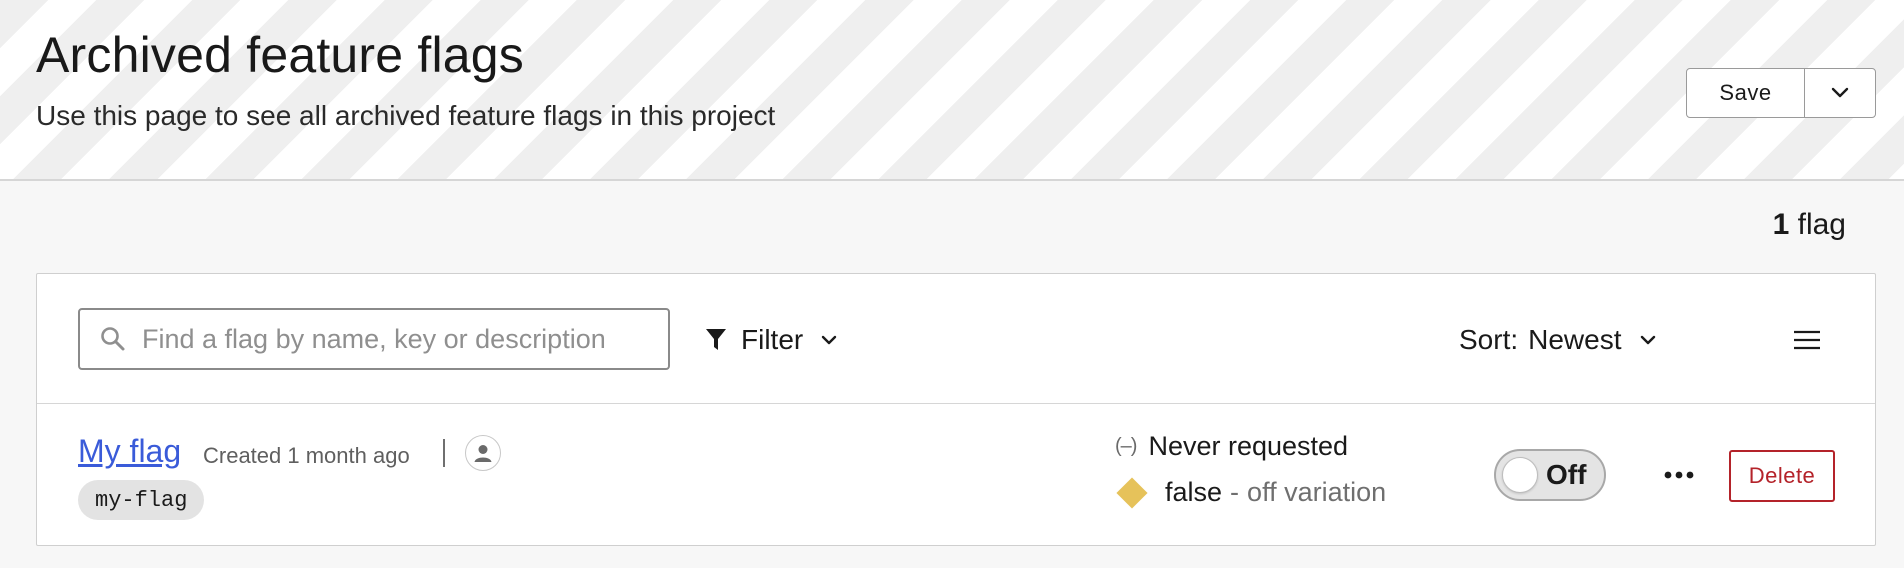 The width and height of the screenshot is (1904, 568). I want to click on toggle-label: Off, so click(1566, 474).